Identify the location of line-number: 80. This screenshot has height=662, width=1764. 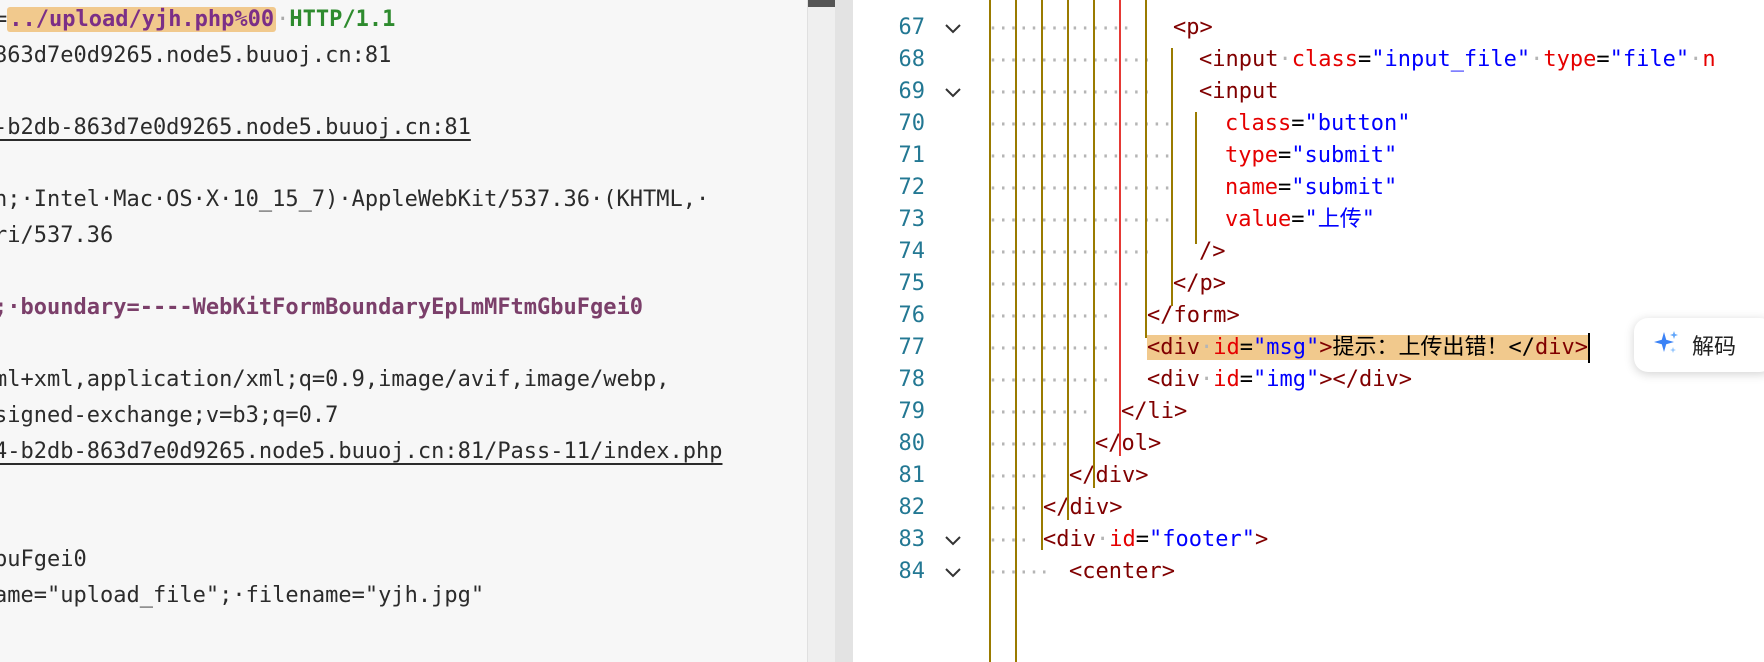
(912, 443).